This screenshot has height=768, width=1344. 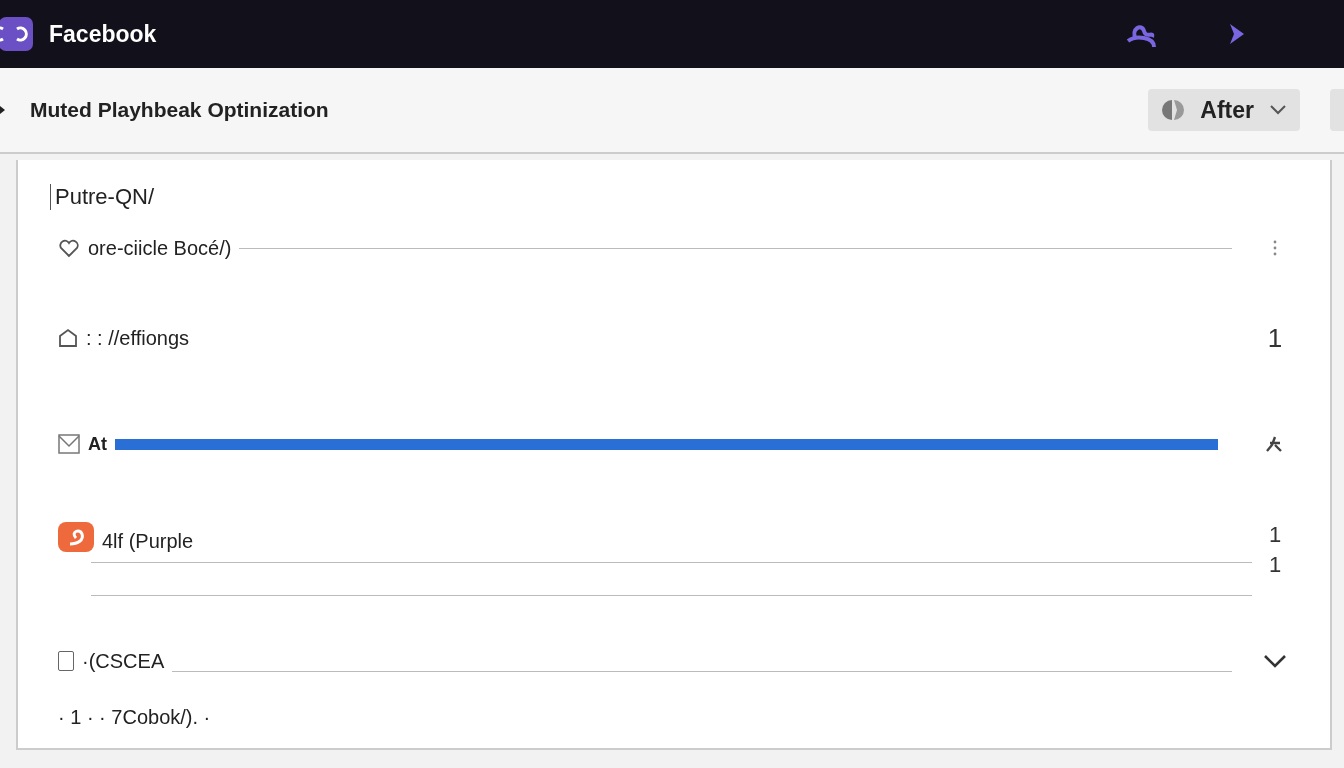 I want to click on back-icon, so click(x=3, y=110).